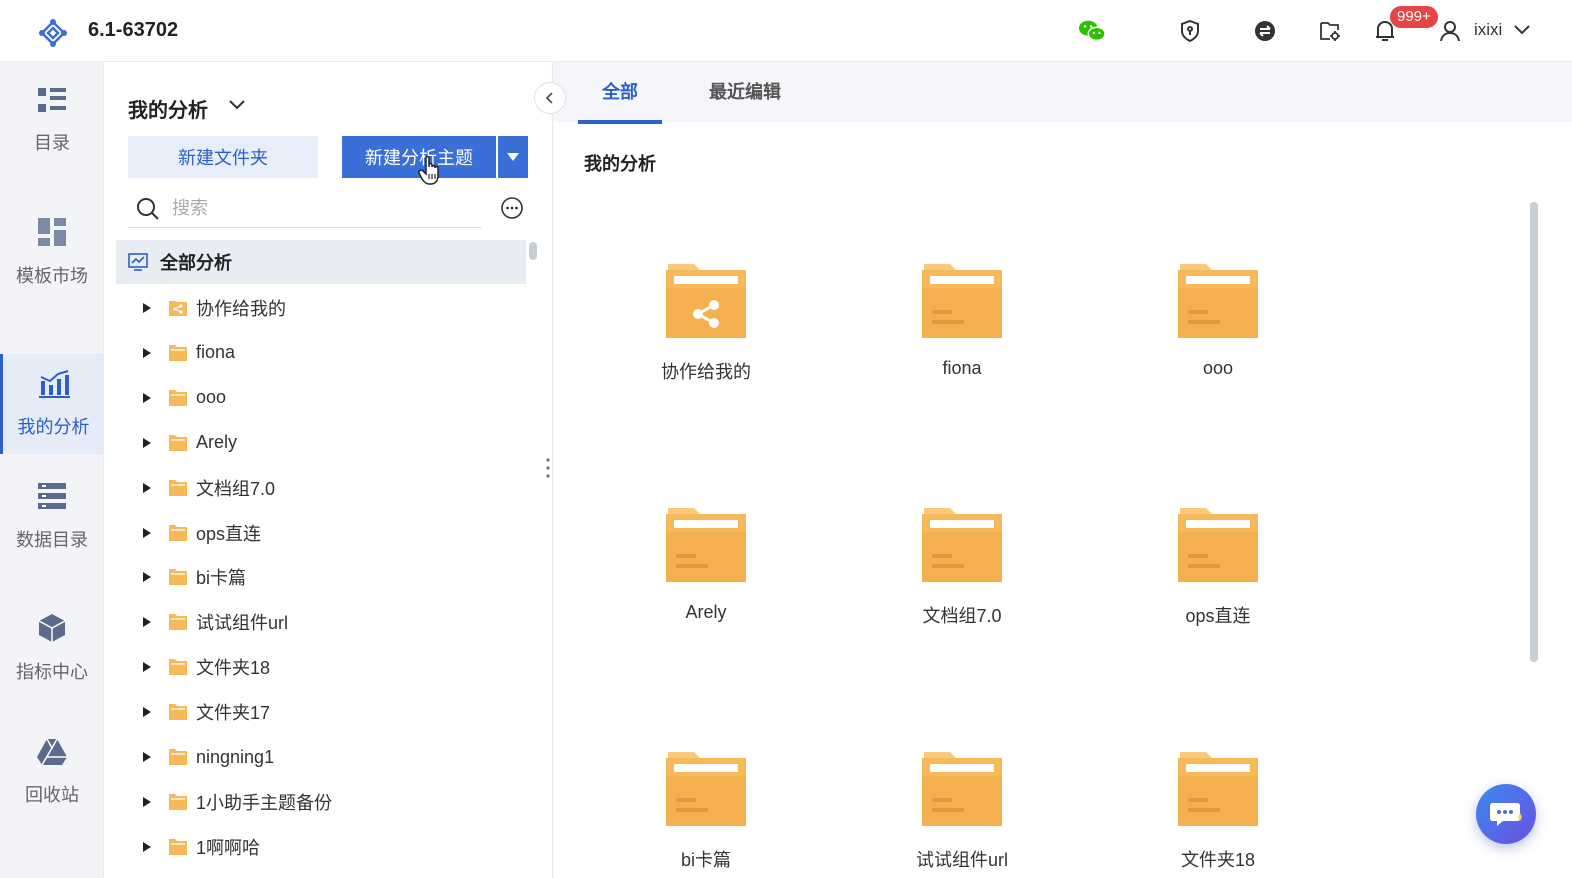  I want to click on tree-item: 文档组7.0, so click(208, 488).